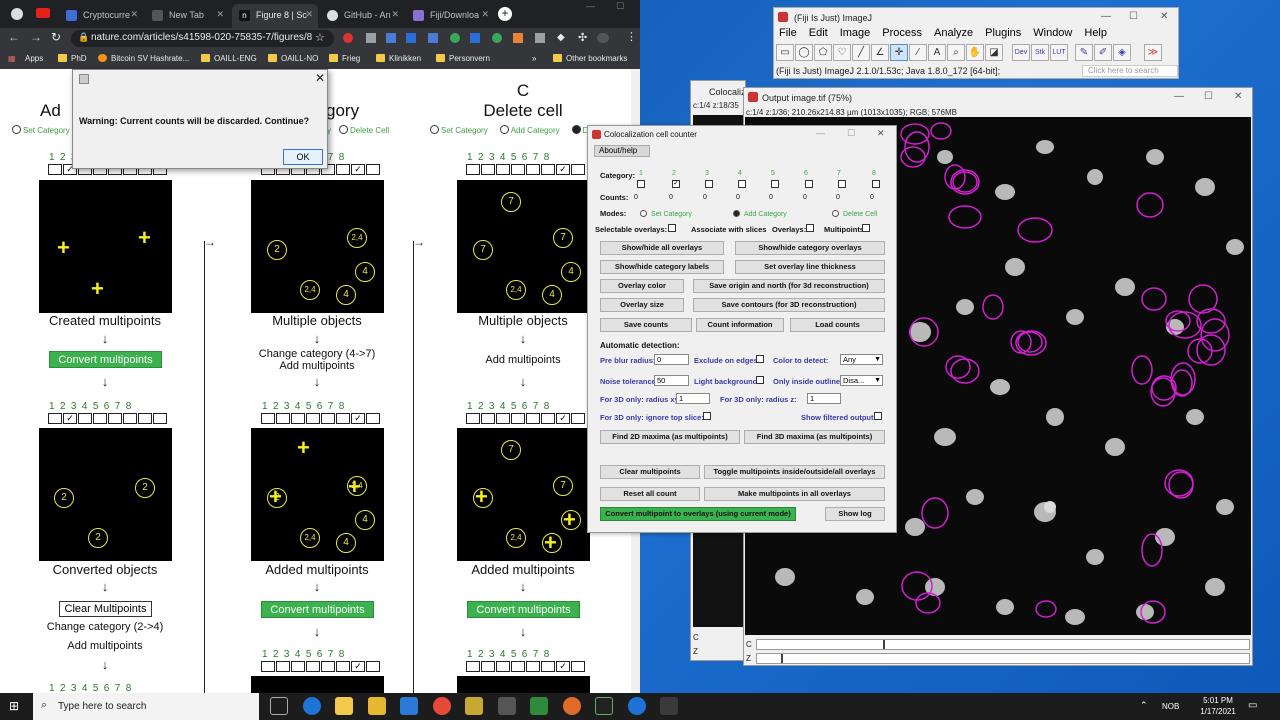 This screenshot has height=720, width=1280. Describe the element at coordinates (760, 214) in the screenshot. I see `mode-add-radio: Add Category` at that location.